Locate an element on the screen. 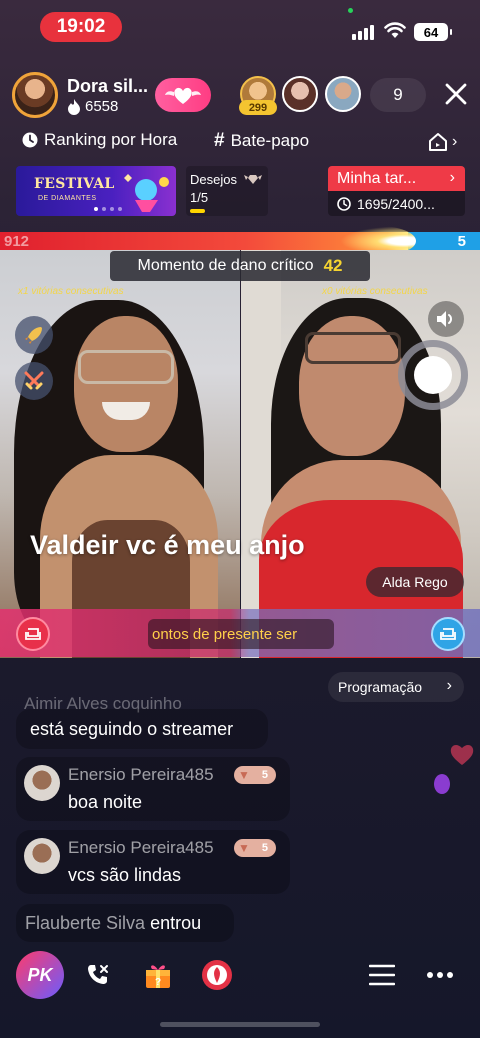 This screenshot has width=480, height=1038. chat-message: está seguindo o streamer is located at coordinates (142, 729).